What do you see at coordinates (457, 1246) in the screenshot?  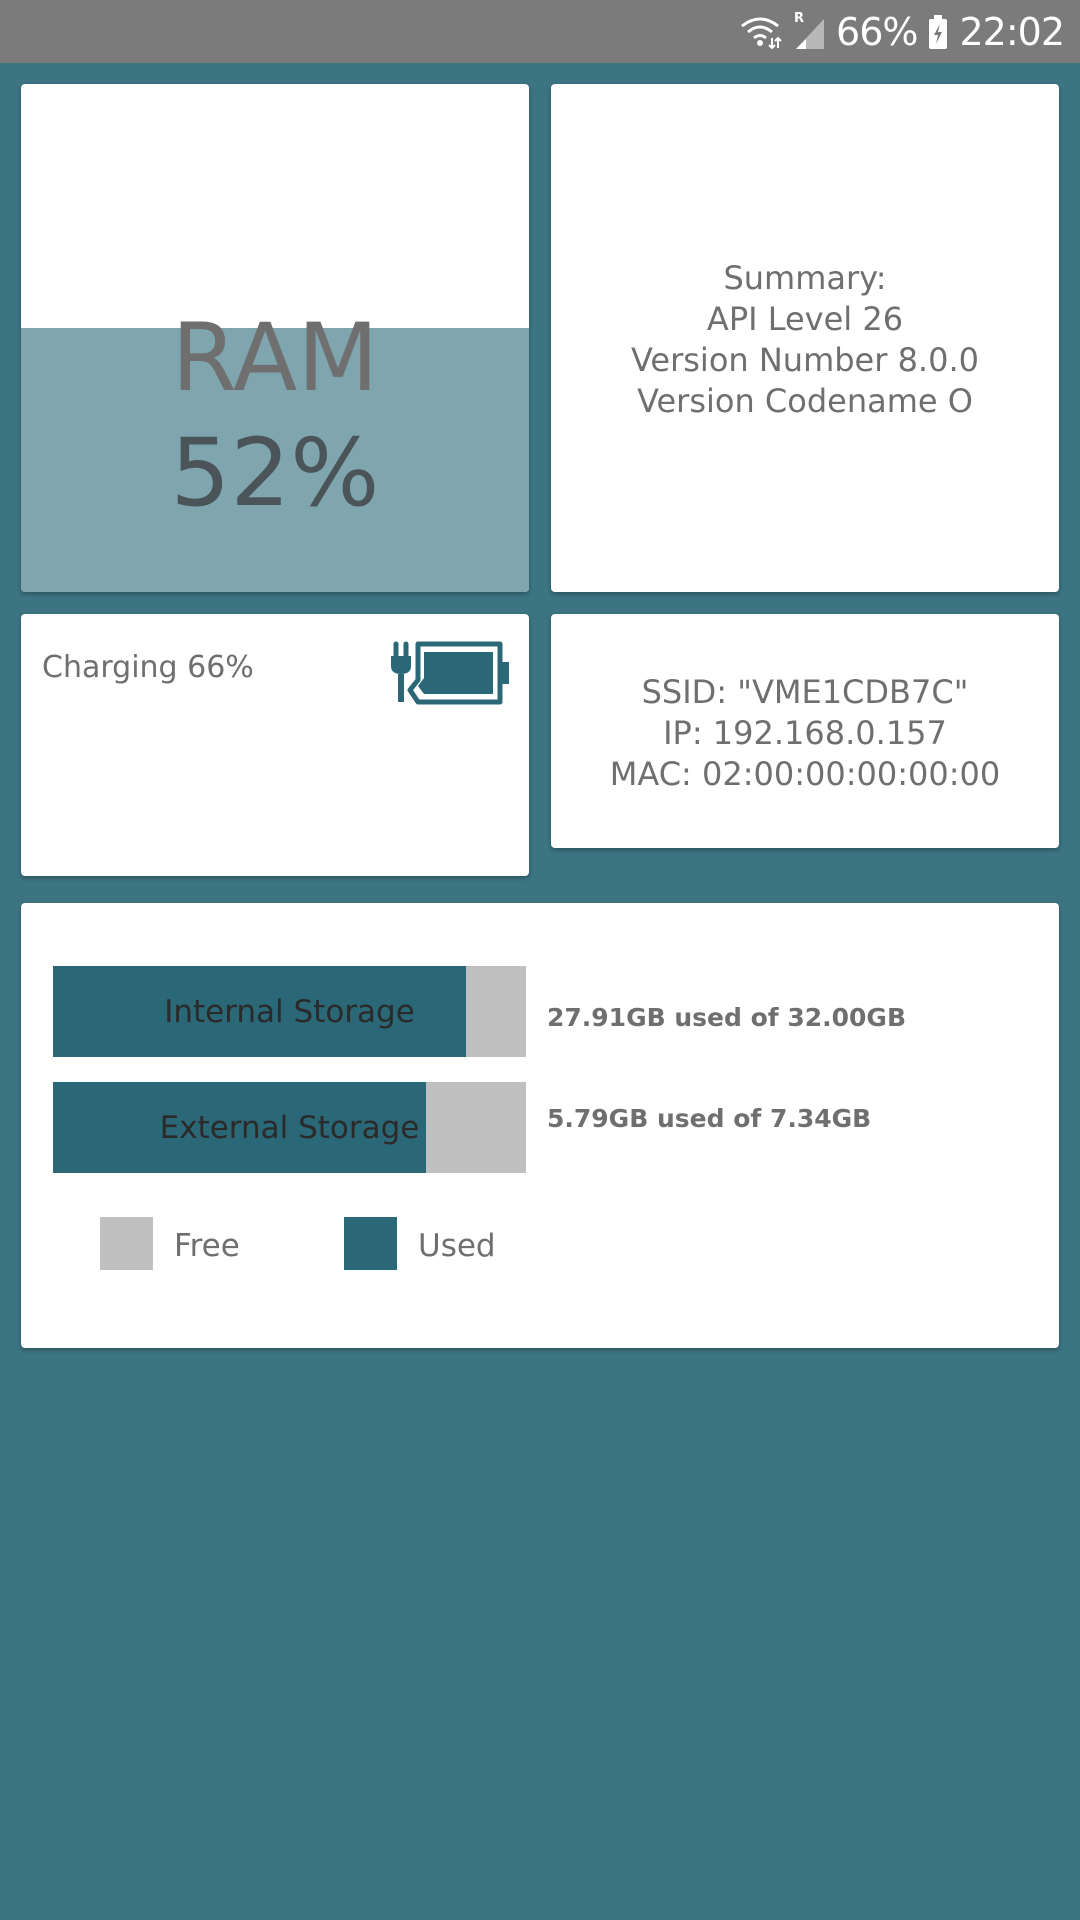 I see `legend-used-label: Used` at bounding box center [457, 1246].